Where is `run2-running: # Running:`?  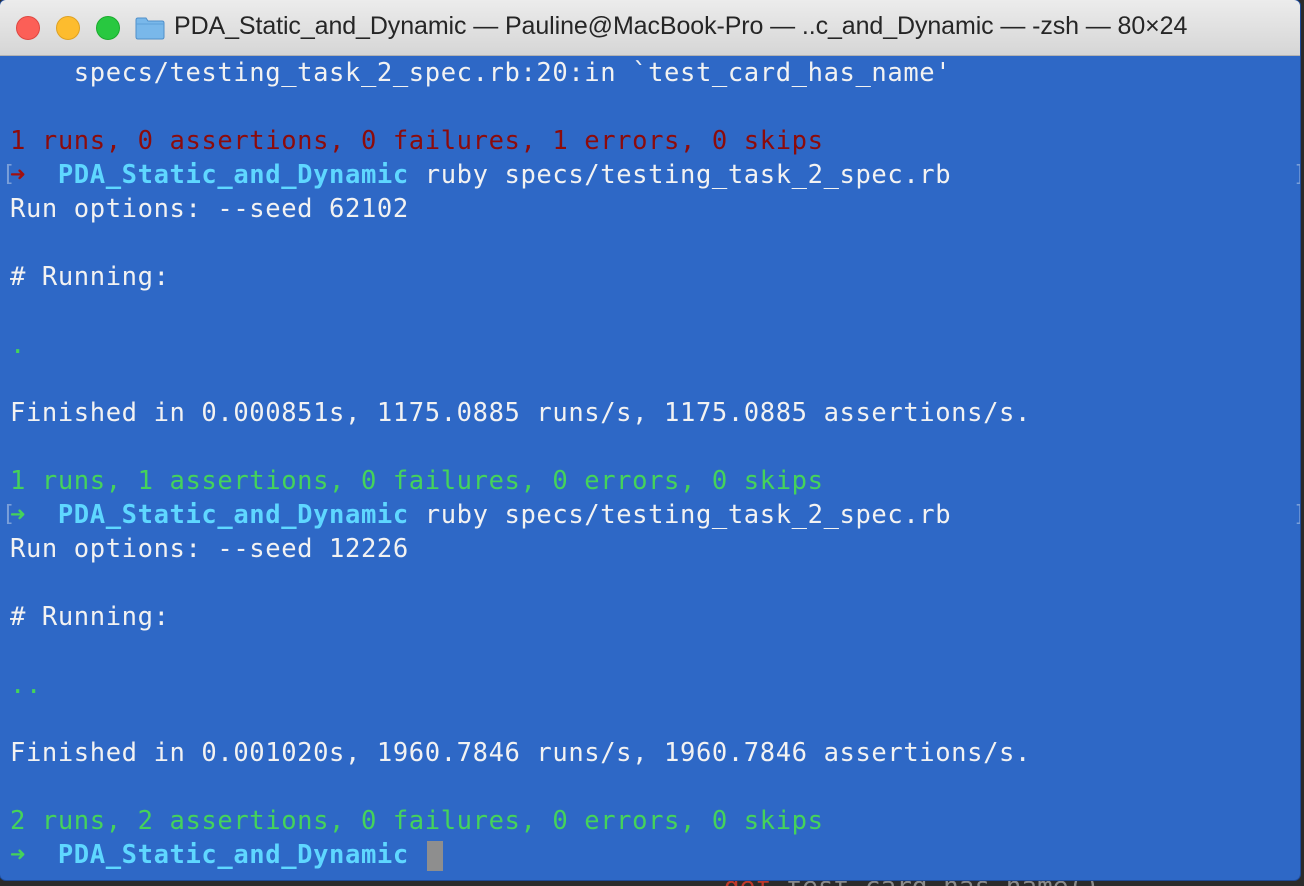
run2-running: # Running: is located at coordinates (90, 277).